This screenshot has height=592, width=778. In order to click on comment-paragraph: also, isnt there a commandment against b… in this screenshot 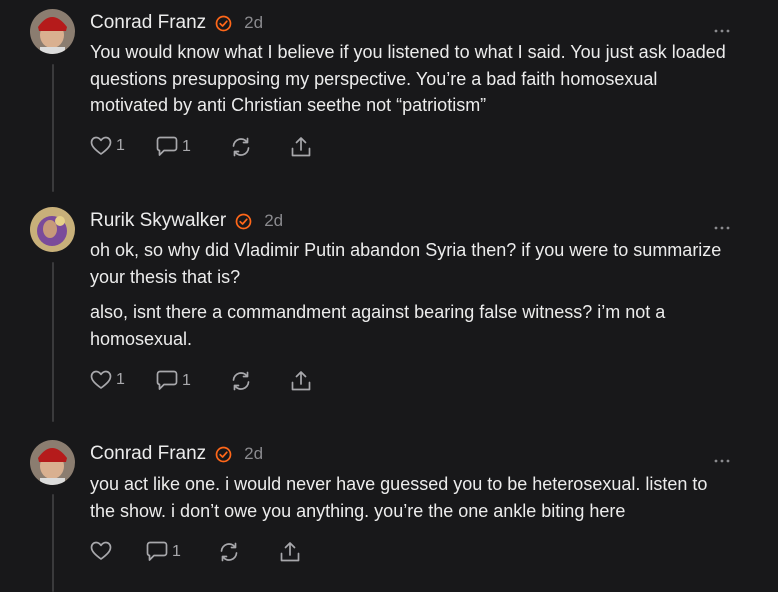, I will do `click(378, 325)`.